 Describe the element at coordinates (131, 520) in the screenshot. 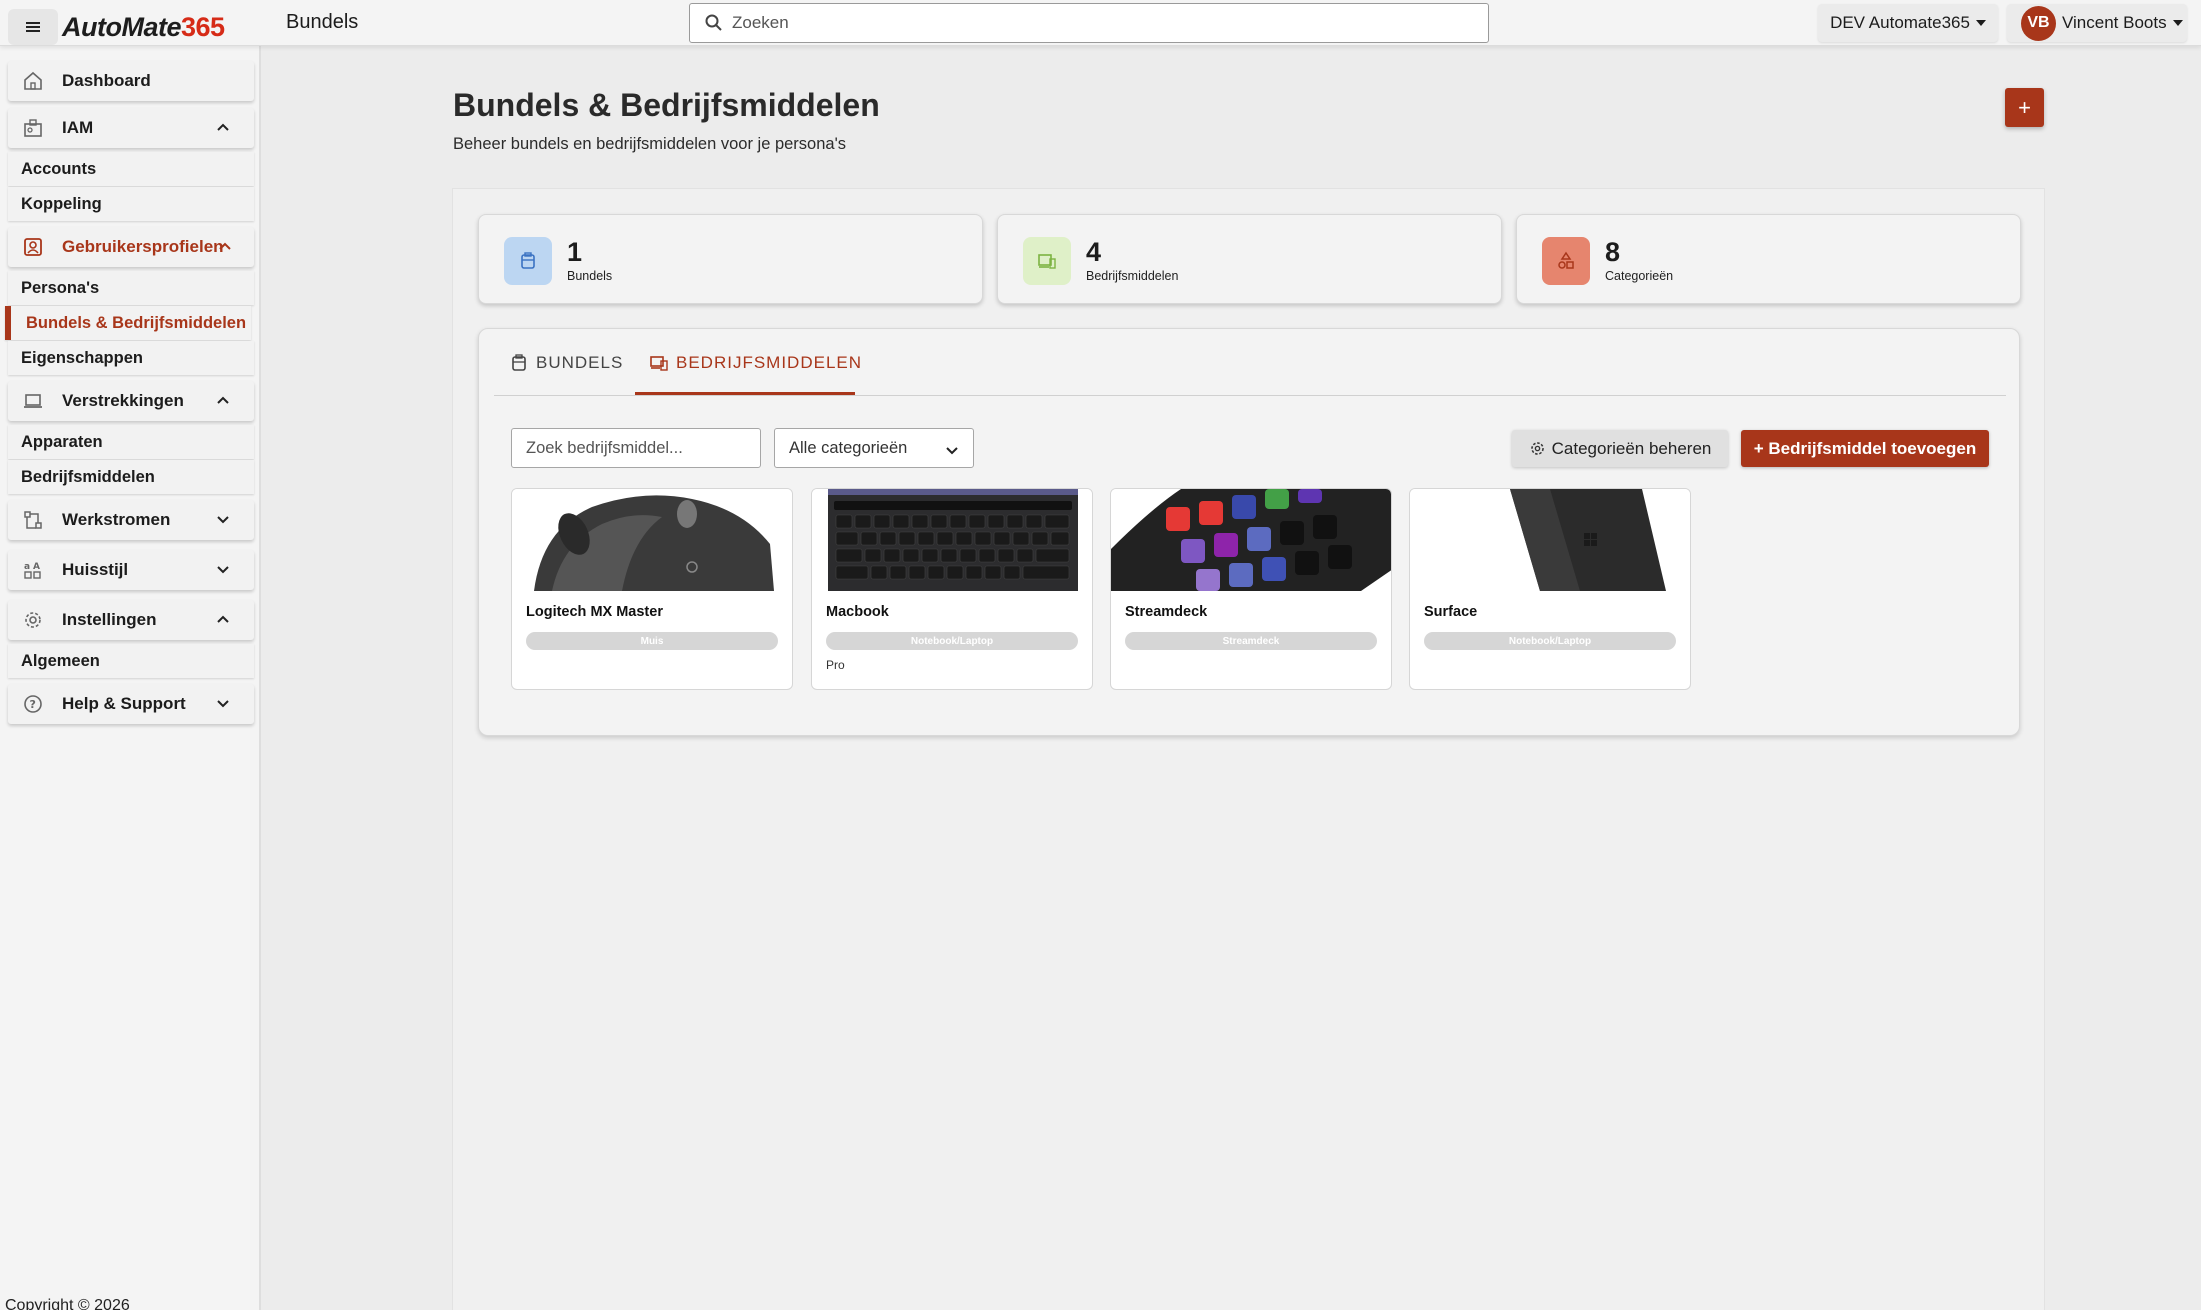

I see `sidebar-group-werkstromen: Werkstromen` at that location.